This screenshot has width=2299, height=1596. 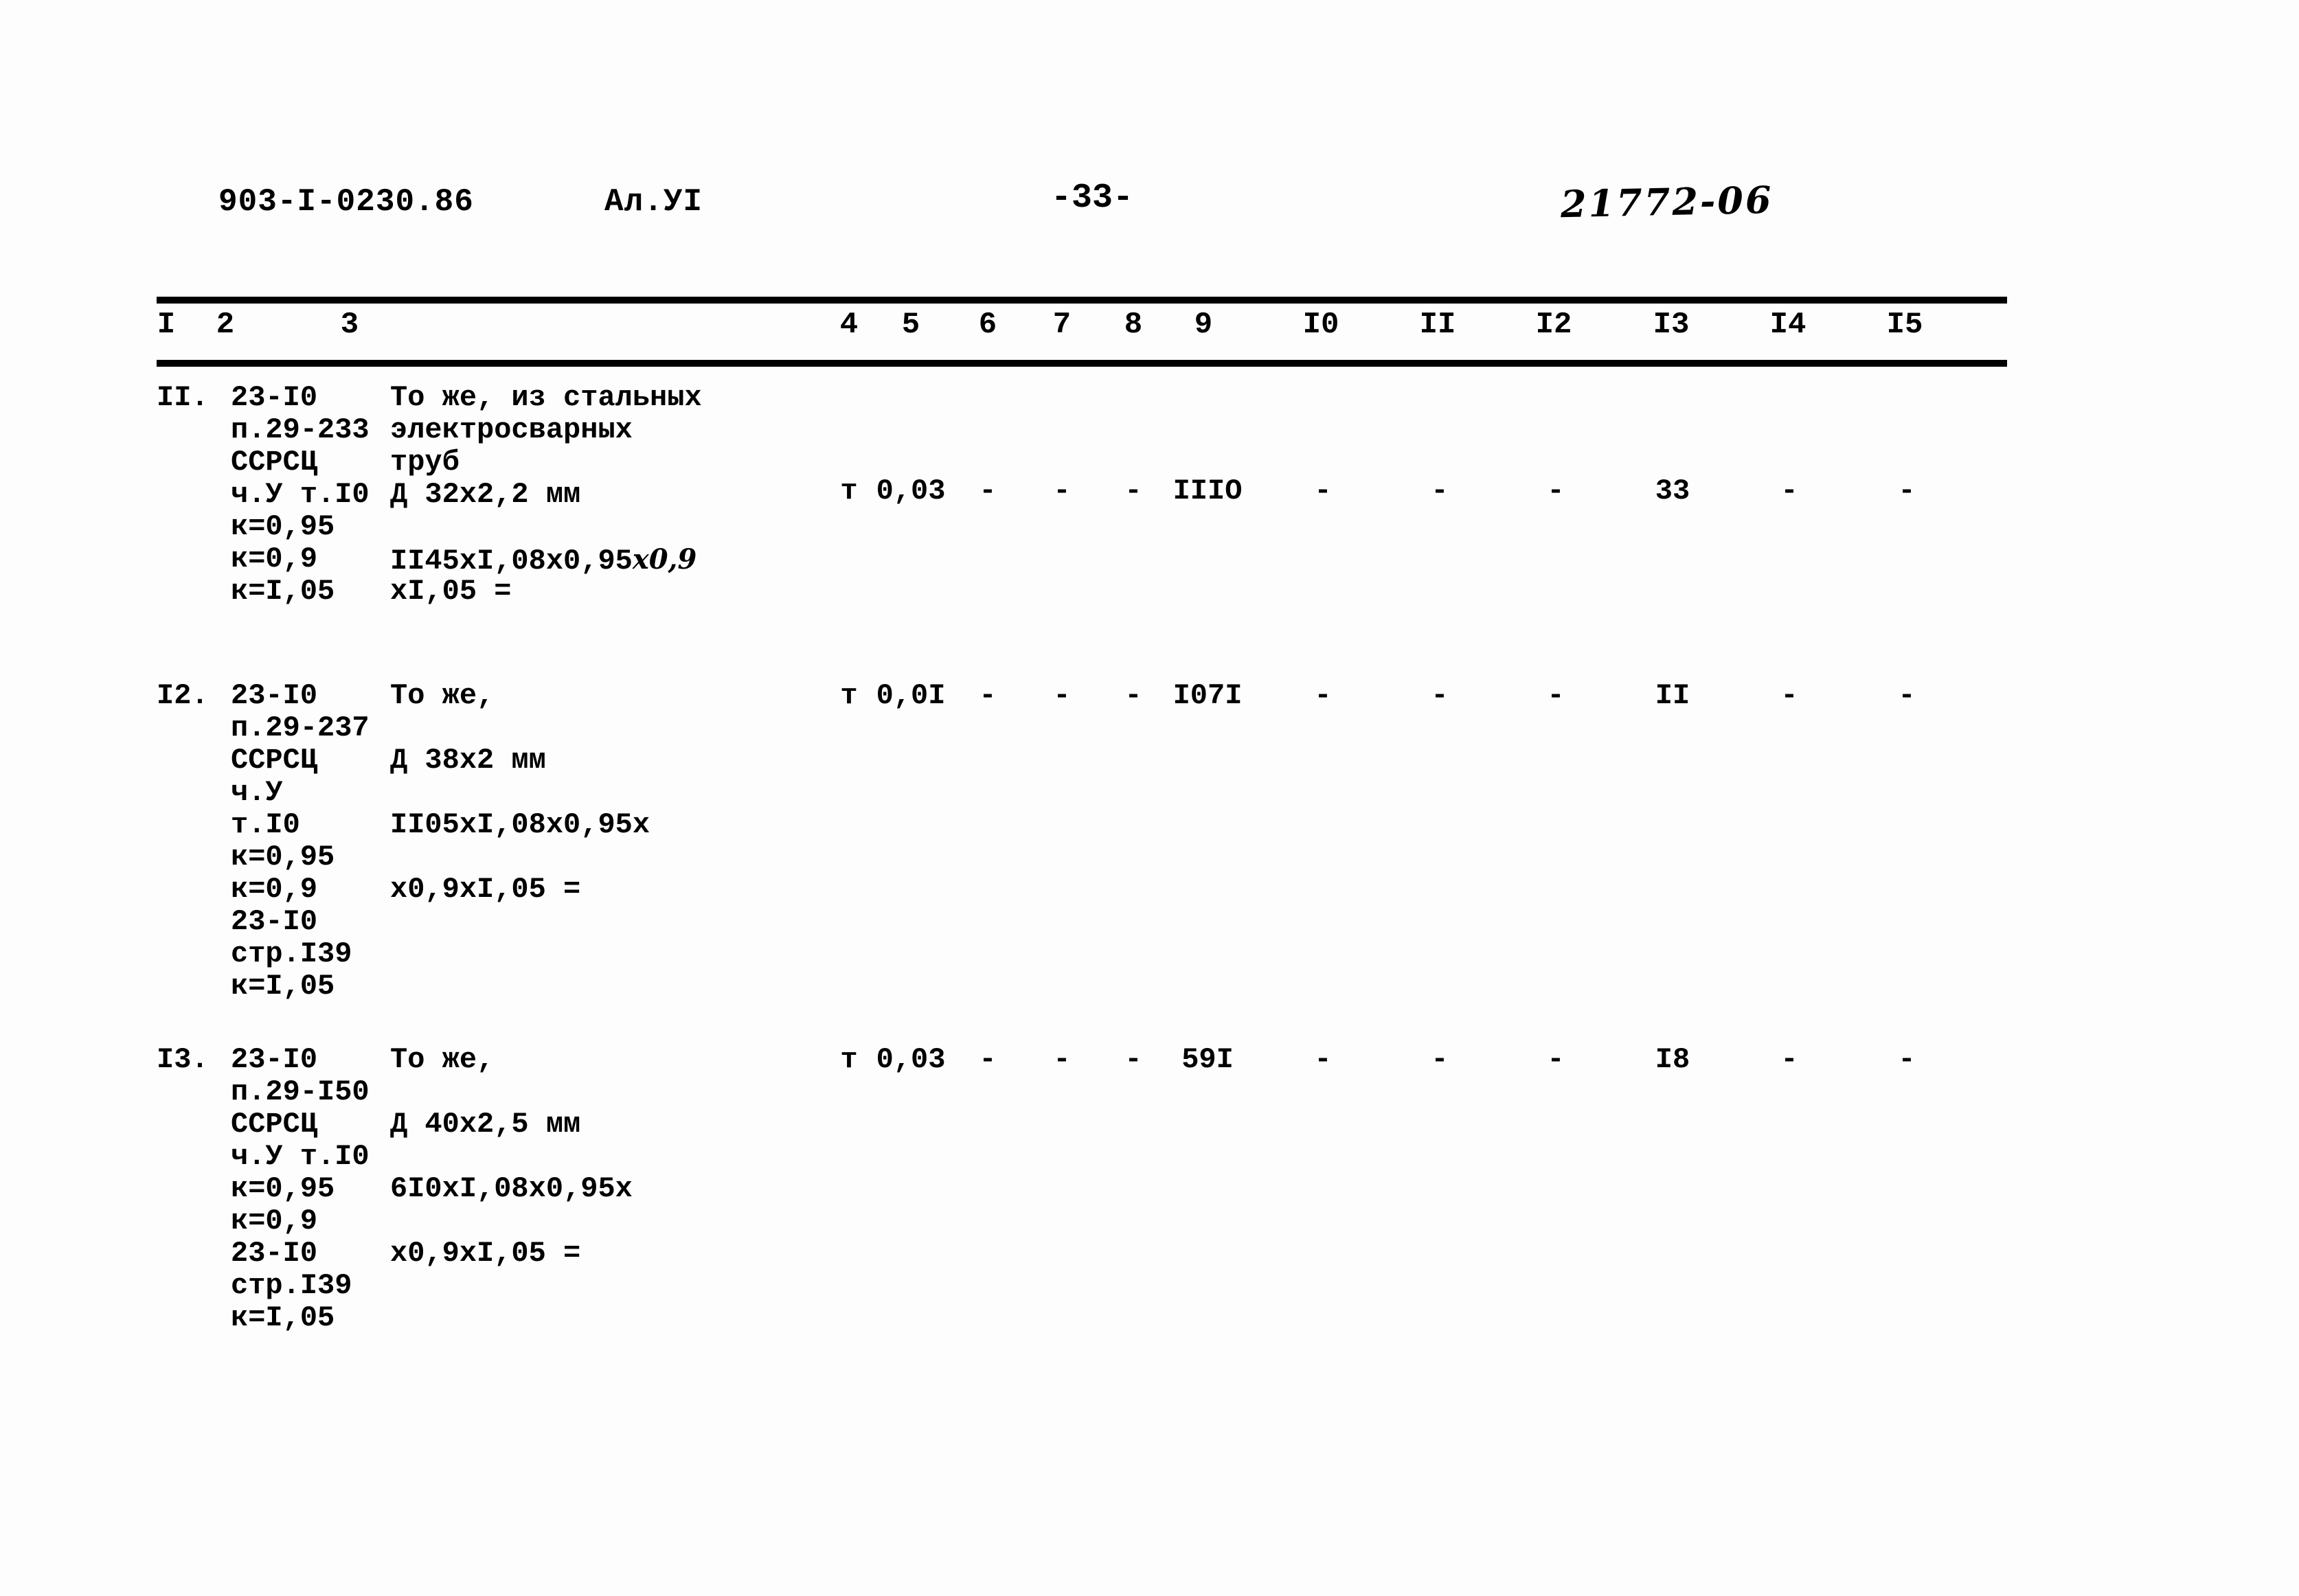 What do you see at coordinates (520, 824) in the screenshot?
I see `description-line: II05хI,08х0,95х` at bounding box center [520, 824].